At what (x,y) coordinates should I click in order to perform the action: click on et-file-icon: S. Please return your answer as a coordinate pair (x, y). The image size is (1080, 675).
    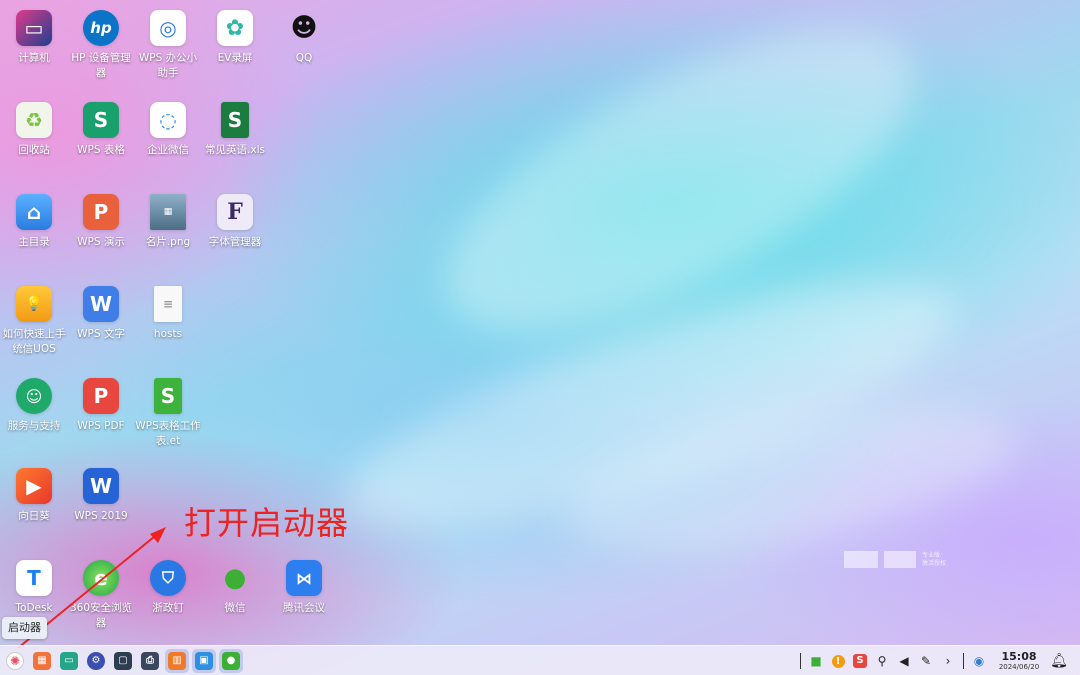
    Looking at the image, I should click on (168, 396).